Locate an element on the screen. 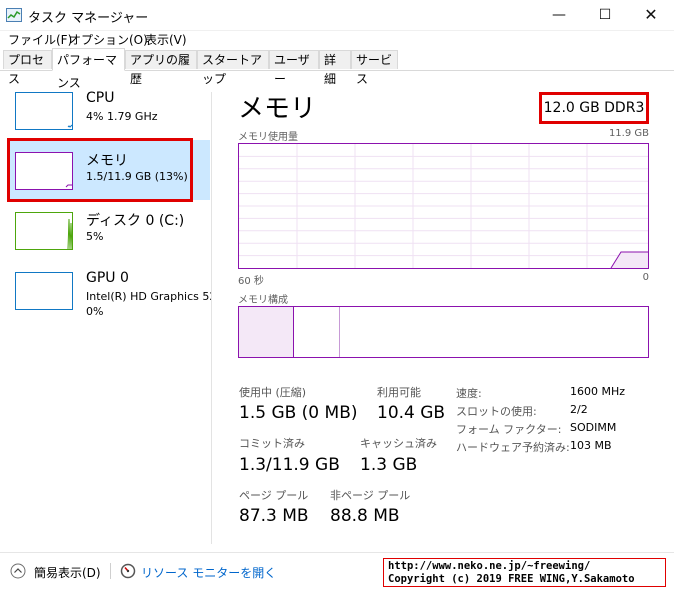 The width and height of the screenshot is (674, 597). menu-options: オプション(O) is located at coordinates (108, 40).